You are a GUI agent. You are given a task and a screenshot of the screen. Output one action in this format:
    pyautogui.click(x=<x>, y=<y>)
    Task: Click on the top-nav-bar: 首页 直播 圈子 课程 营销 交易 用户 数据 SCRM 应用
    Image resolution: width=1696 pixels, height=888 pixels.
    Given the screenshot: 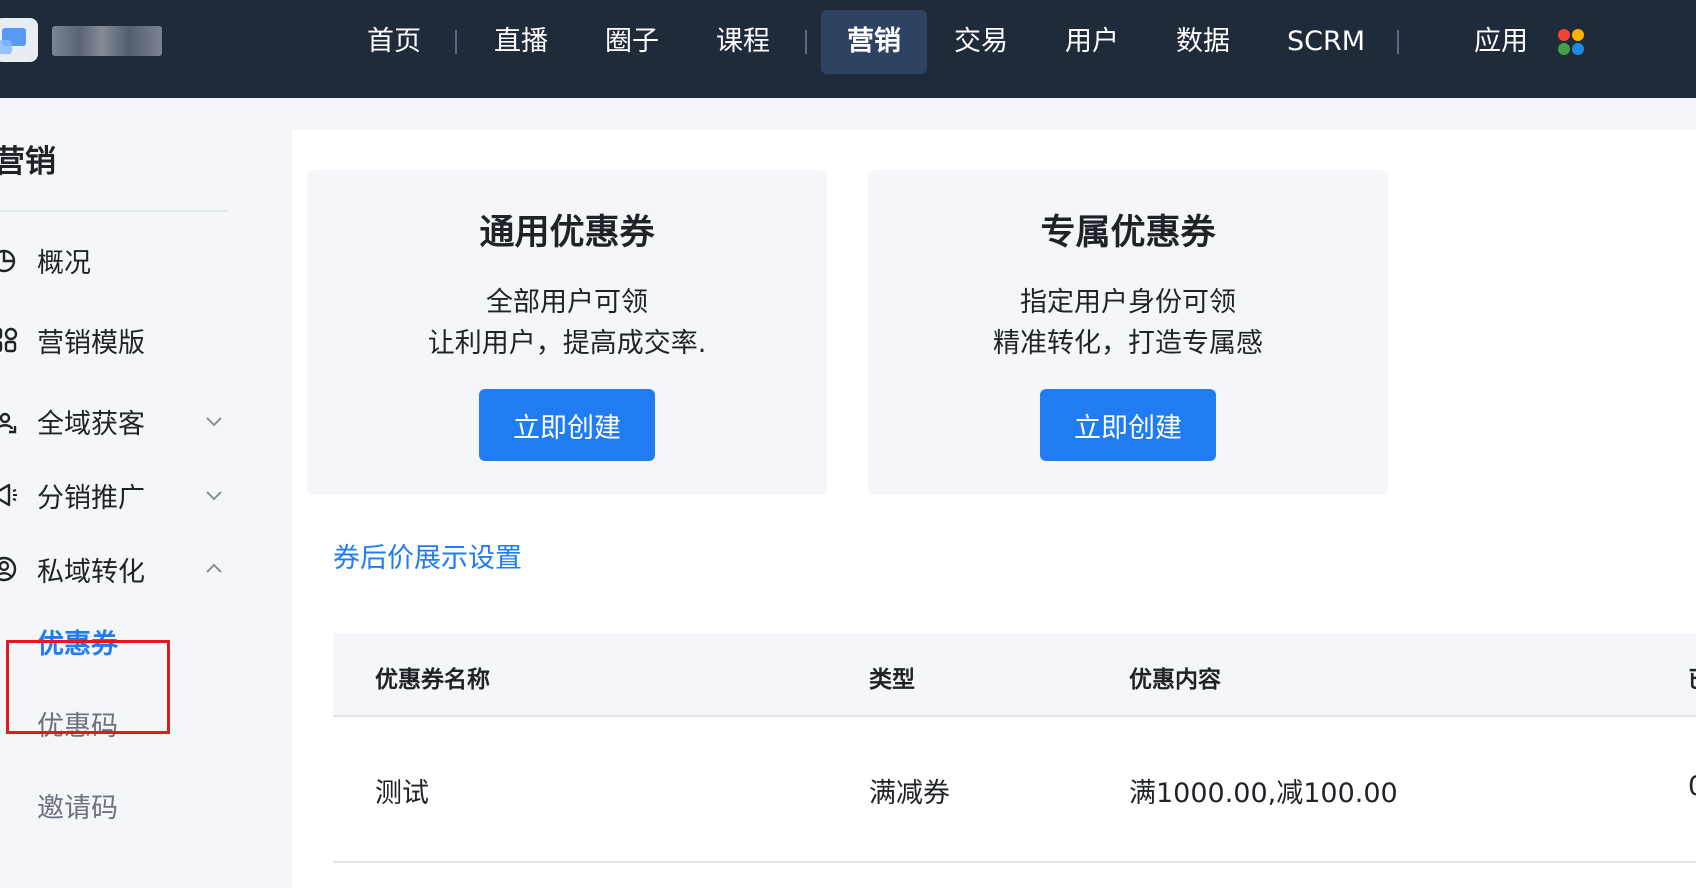 What is the action you would take?
    pyautogui.click(x=848, y=49)
    